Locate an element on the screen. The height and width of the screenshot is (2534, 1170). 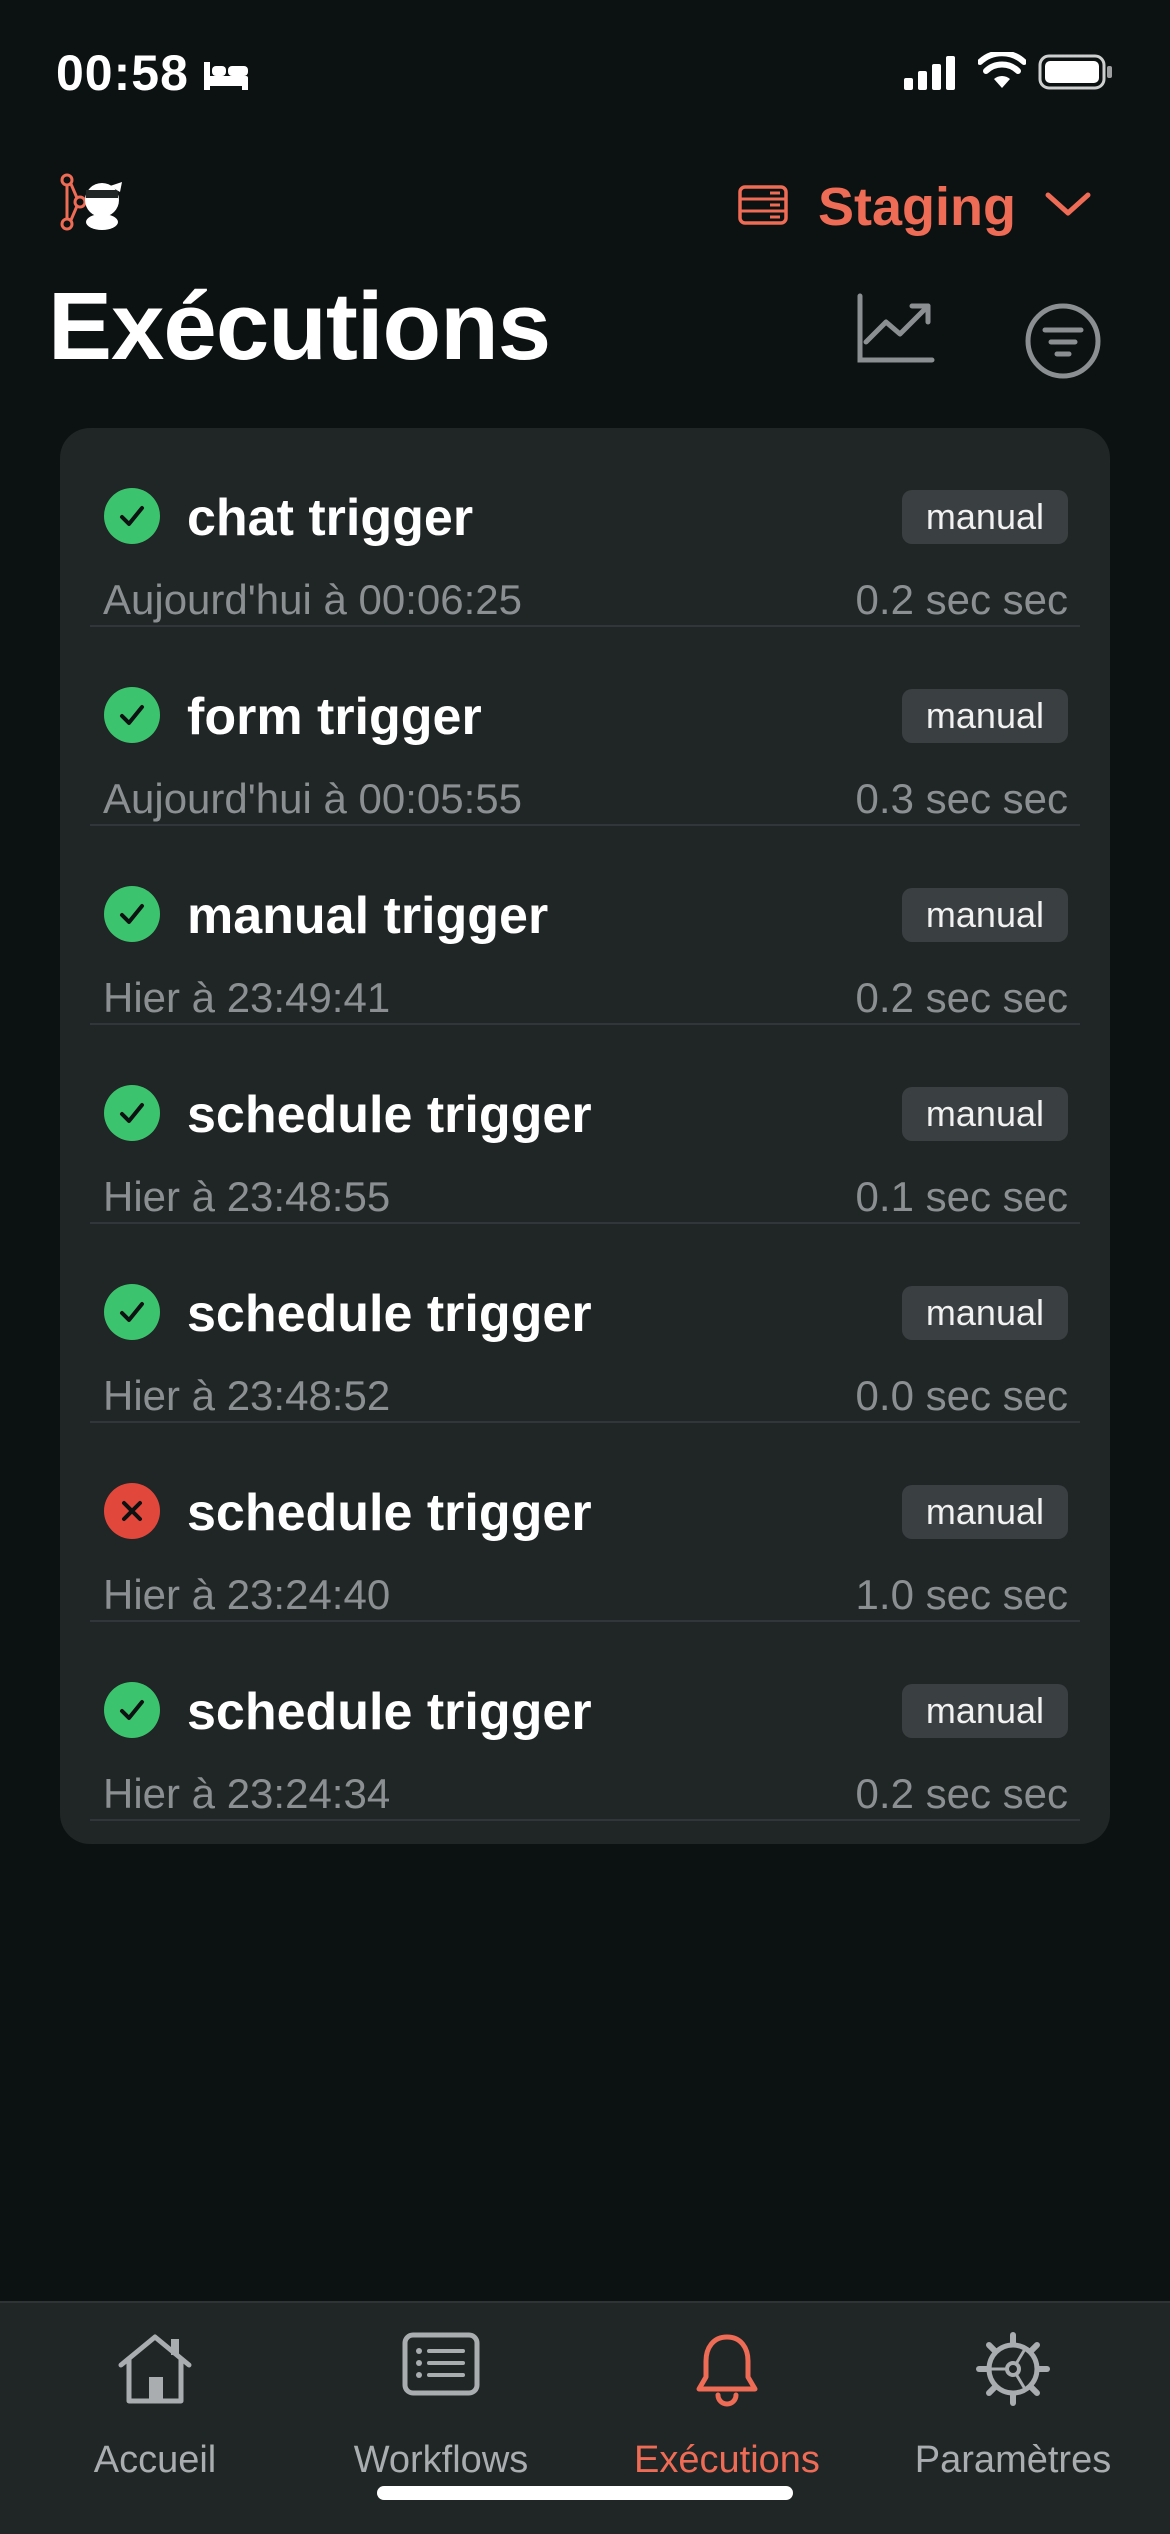
execution-duration: 0.0 sec sec is located at coordinates (961, 1395).